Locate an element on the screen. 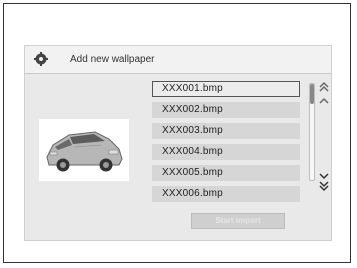 This screenshot has width=357, height=268. chevron-up-icon is located at coordinates (324, 102).